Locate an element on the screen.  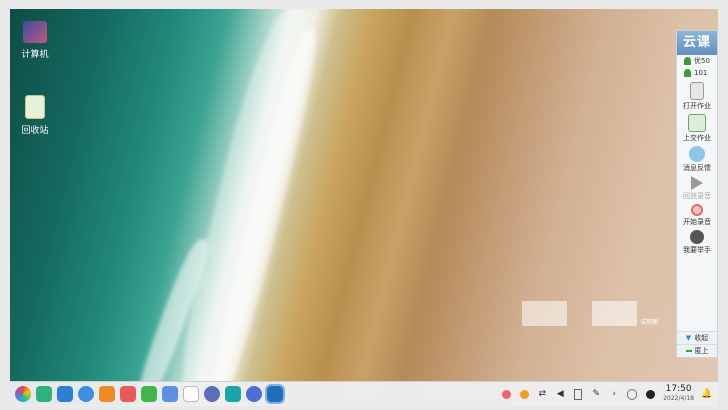
notification-tray-icon is located at coordinates (524, 394).